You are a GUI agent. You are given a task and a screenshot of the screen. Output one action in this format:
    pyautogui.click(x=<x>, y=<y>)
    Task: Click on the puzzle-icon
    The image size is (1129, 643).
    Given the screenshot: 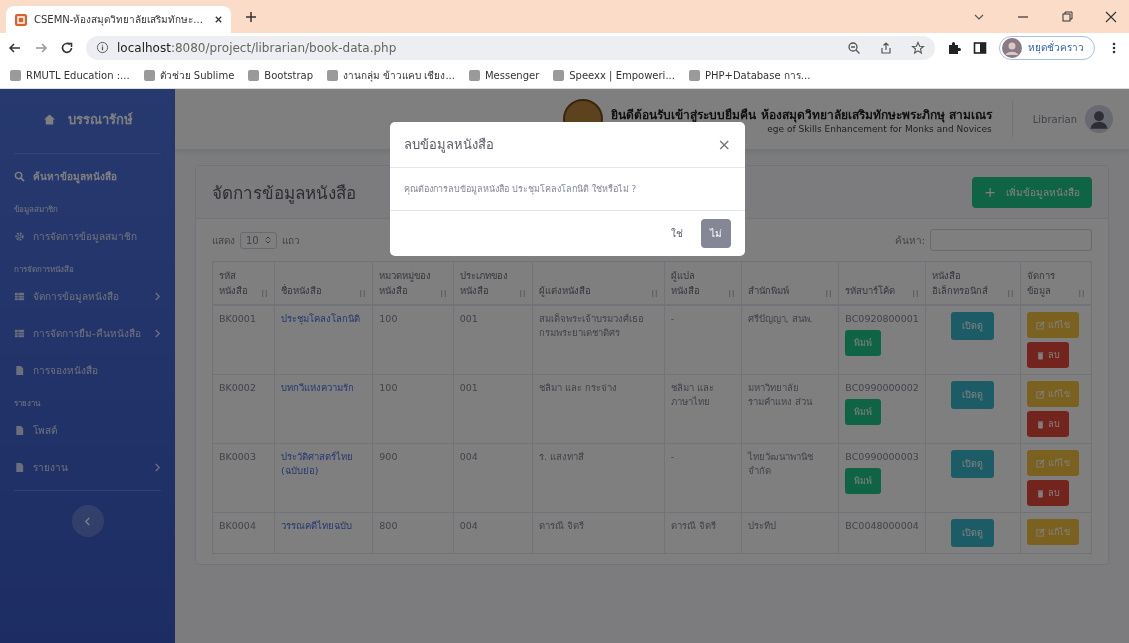 What is the action you would take?
    pyautogui.click(x=954, y=47)
    